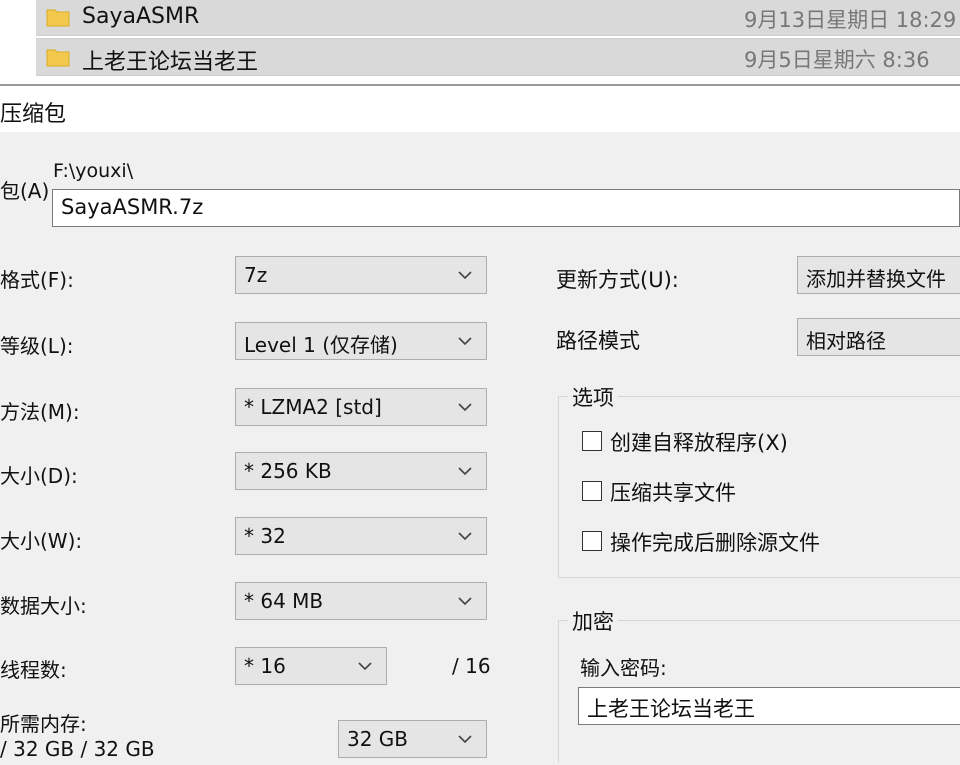 Image resolution: width=960 pixels, height=765 pixels. Describe the element at coordinates (769, 706) in the screenshot. I see `password-input: 上老王论坛当老王` at that location.